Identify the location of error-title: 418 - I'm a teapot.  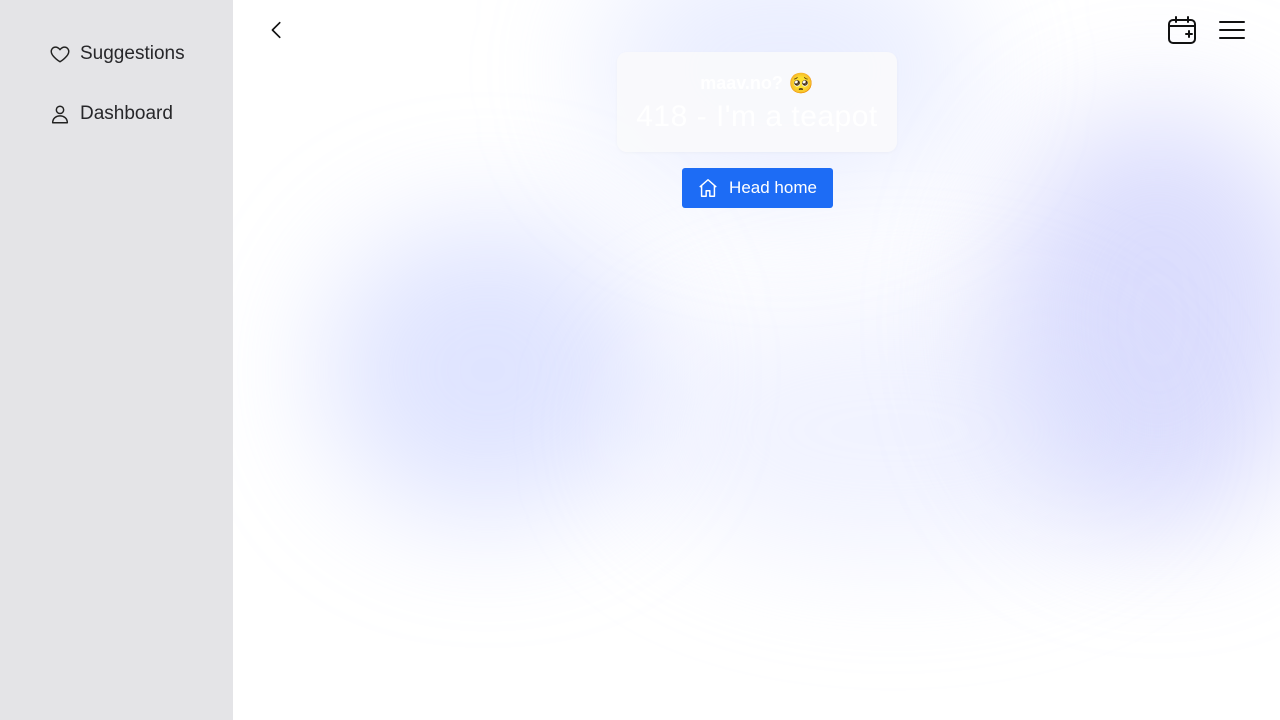
(757, 116).